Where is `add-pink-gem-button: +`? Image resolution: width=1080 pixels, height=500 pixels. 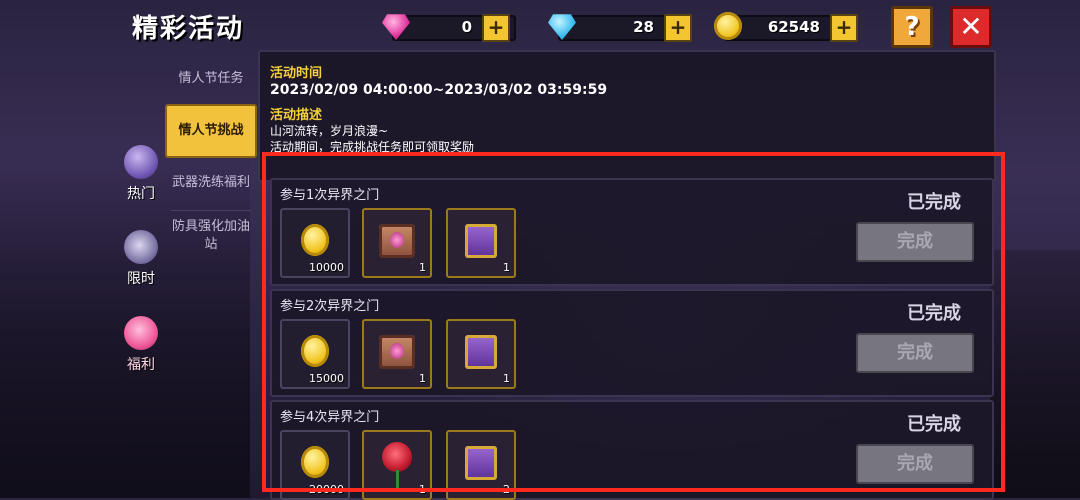
add-pink-gem-button: + is located at coordinates (496, 28).